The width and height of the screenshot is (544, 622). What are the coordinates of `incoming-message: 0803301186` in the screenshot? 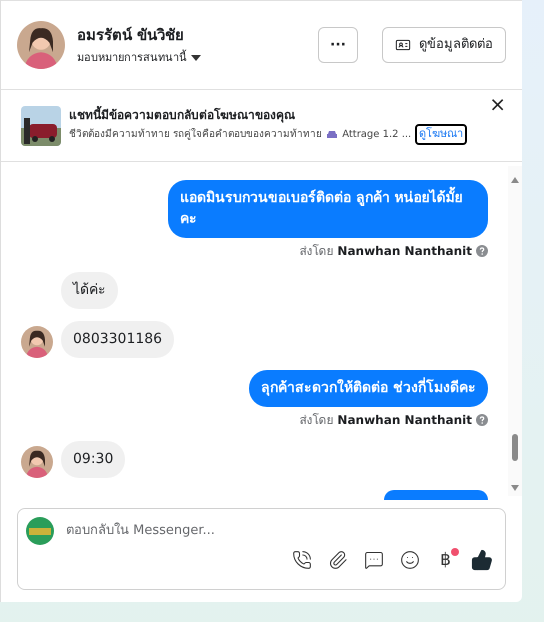 It's located at (117, 339).